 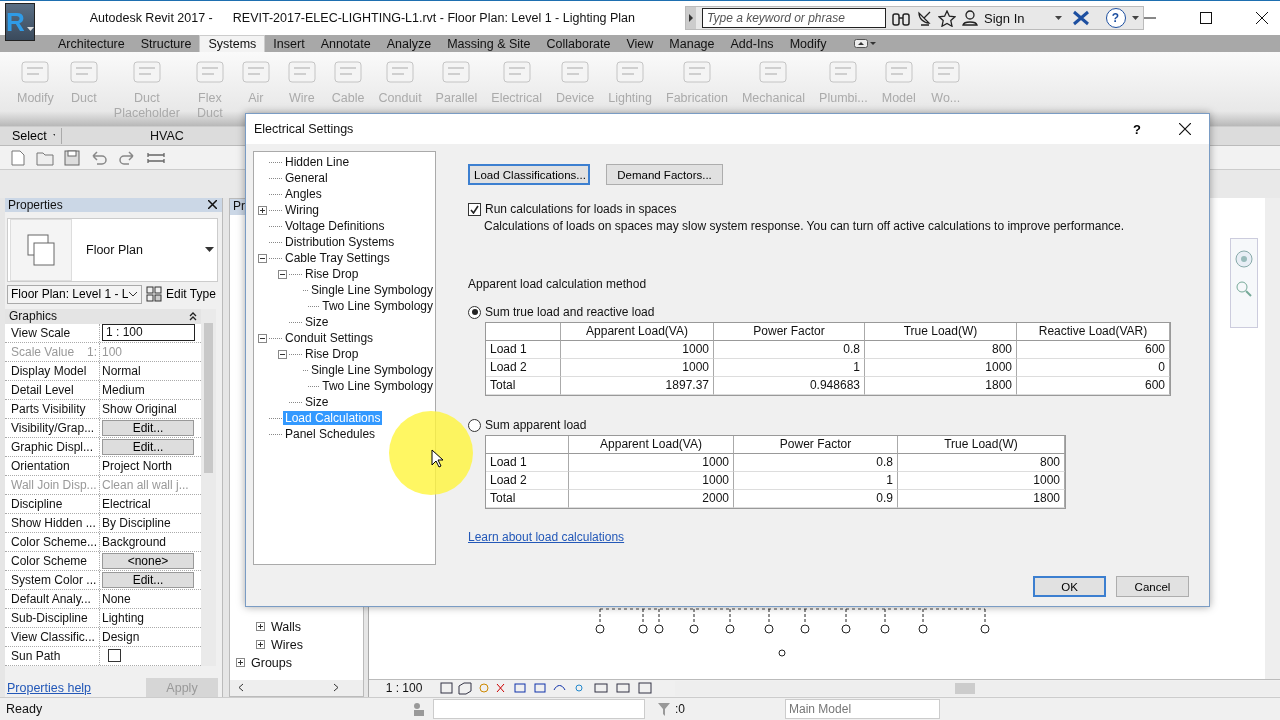 I want to click on ribbon-tab: Add-Ins, so click(x=752, y=43).